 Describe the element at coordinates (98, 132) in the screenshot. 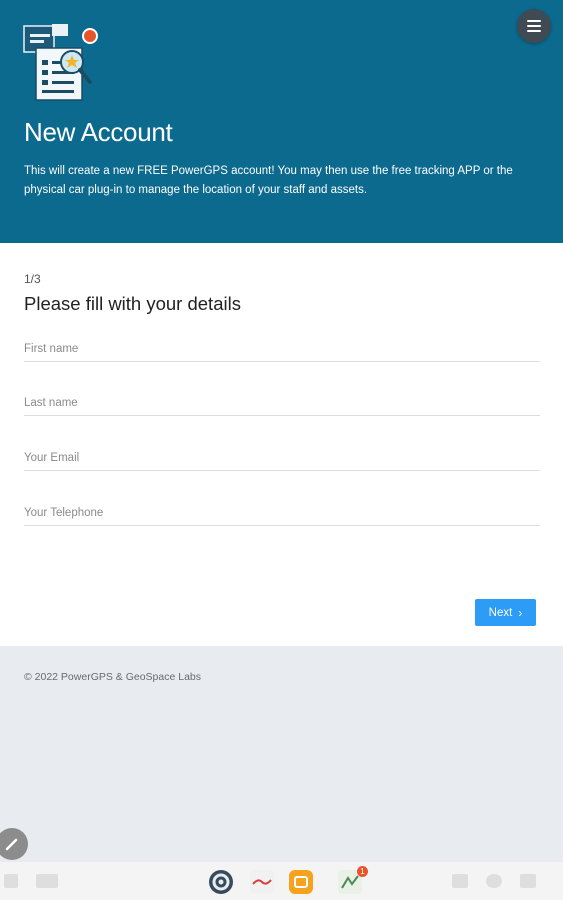

I see `page-title: New Account` at that location.